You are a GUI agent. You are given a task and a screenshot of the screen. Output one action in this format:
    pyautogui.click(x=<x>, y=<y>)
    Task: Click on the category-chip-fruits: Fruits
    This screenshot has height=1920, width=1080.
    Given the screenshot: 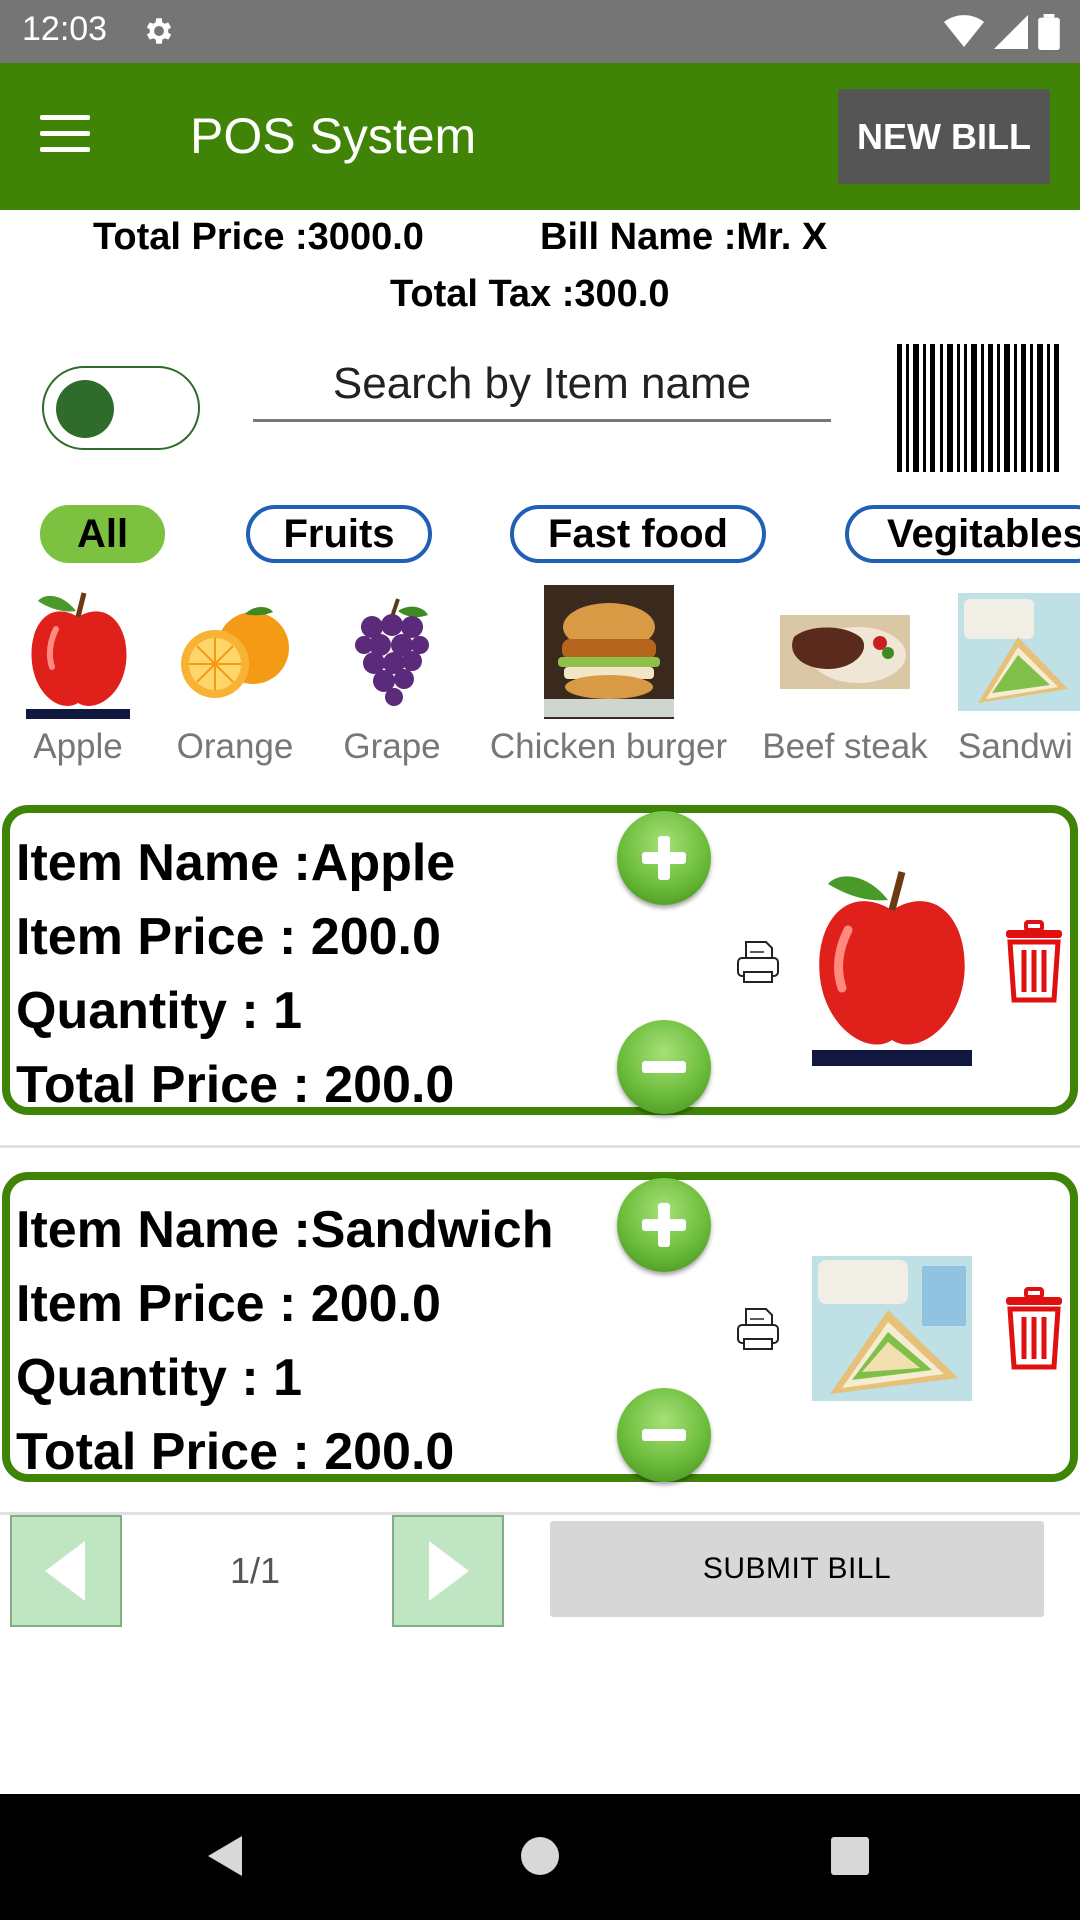 What is the action you would take?
    pyautogui.click(x=339, y=534)
    